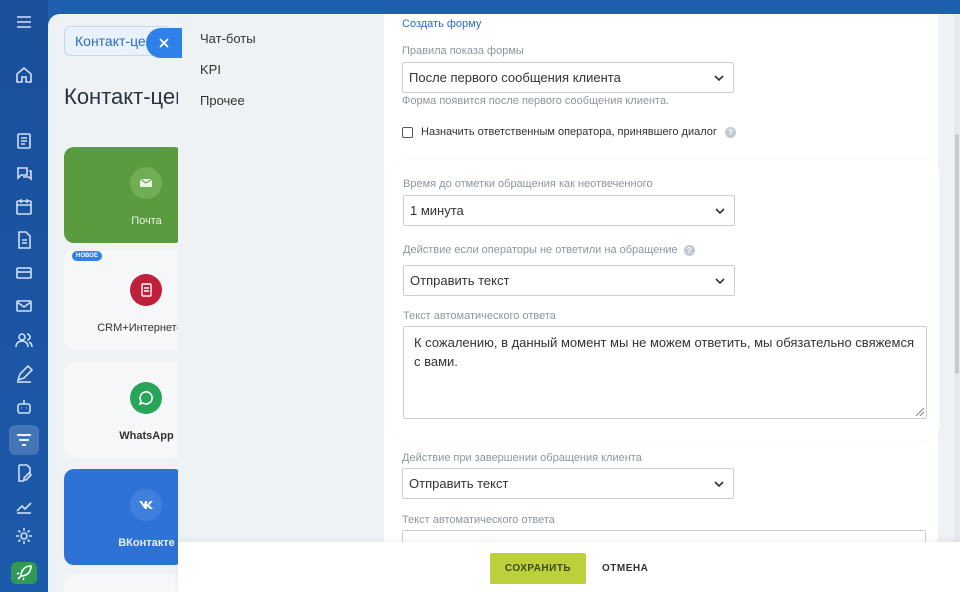  What do you see at coordinates (210, 69) in the screenshot?
I see `nav-item-kpi: KPI` at bounding box center [210, 69].